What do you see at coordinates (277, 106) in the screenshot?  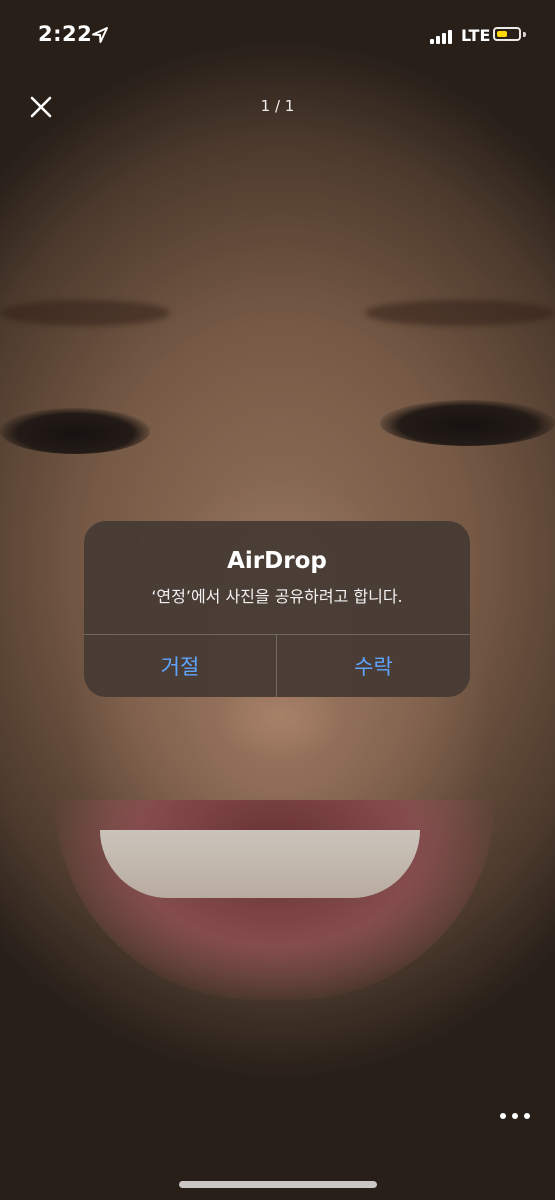 I see `page-counter: 1 / 1` at bounding box center [277, 106].